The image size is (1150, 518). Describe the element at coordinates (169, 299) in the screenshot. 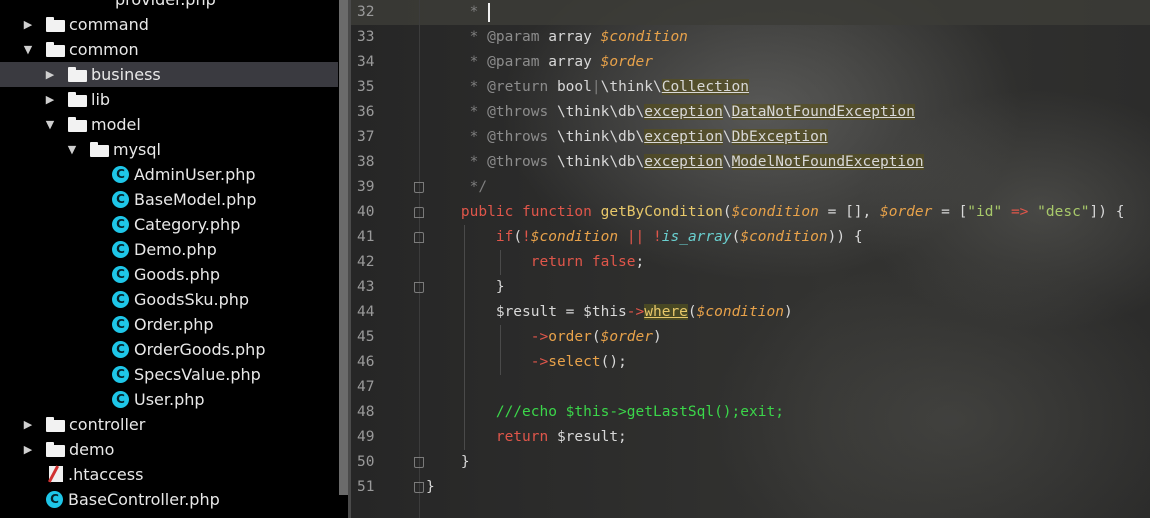

I see `tree-item-goodssku-php: C GoodsSku.php` at that location.